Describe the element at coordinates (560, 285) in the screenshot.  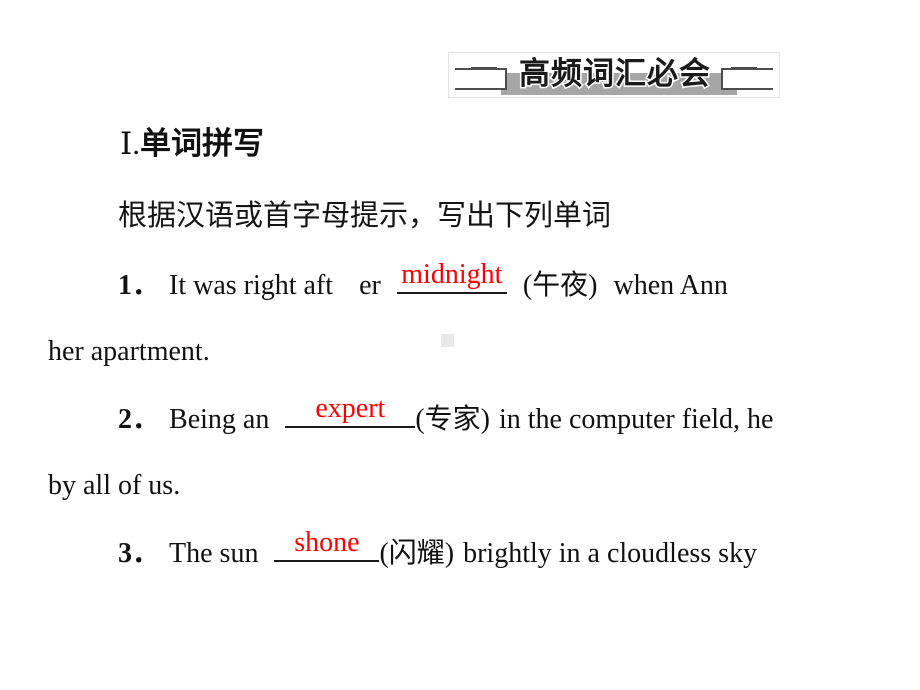
I see `question-1-hint: (午夜)` at that location.